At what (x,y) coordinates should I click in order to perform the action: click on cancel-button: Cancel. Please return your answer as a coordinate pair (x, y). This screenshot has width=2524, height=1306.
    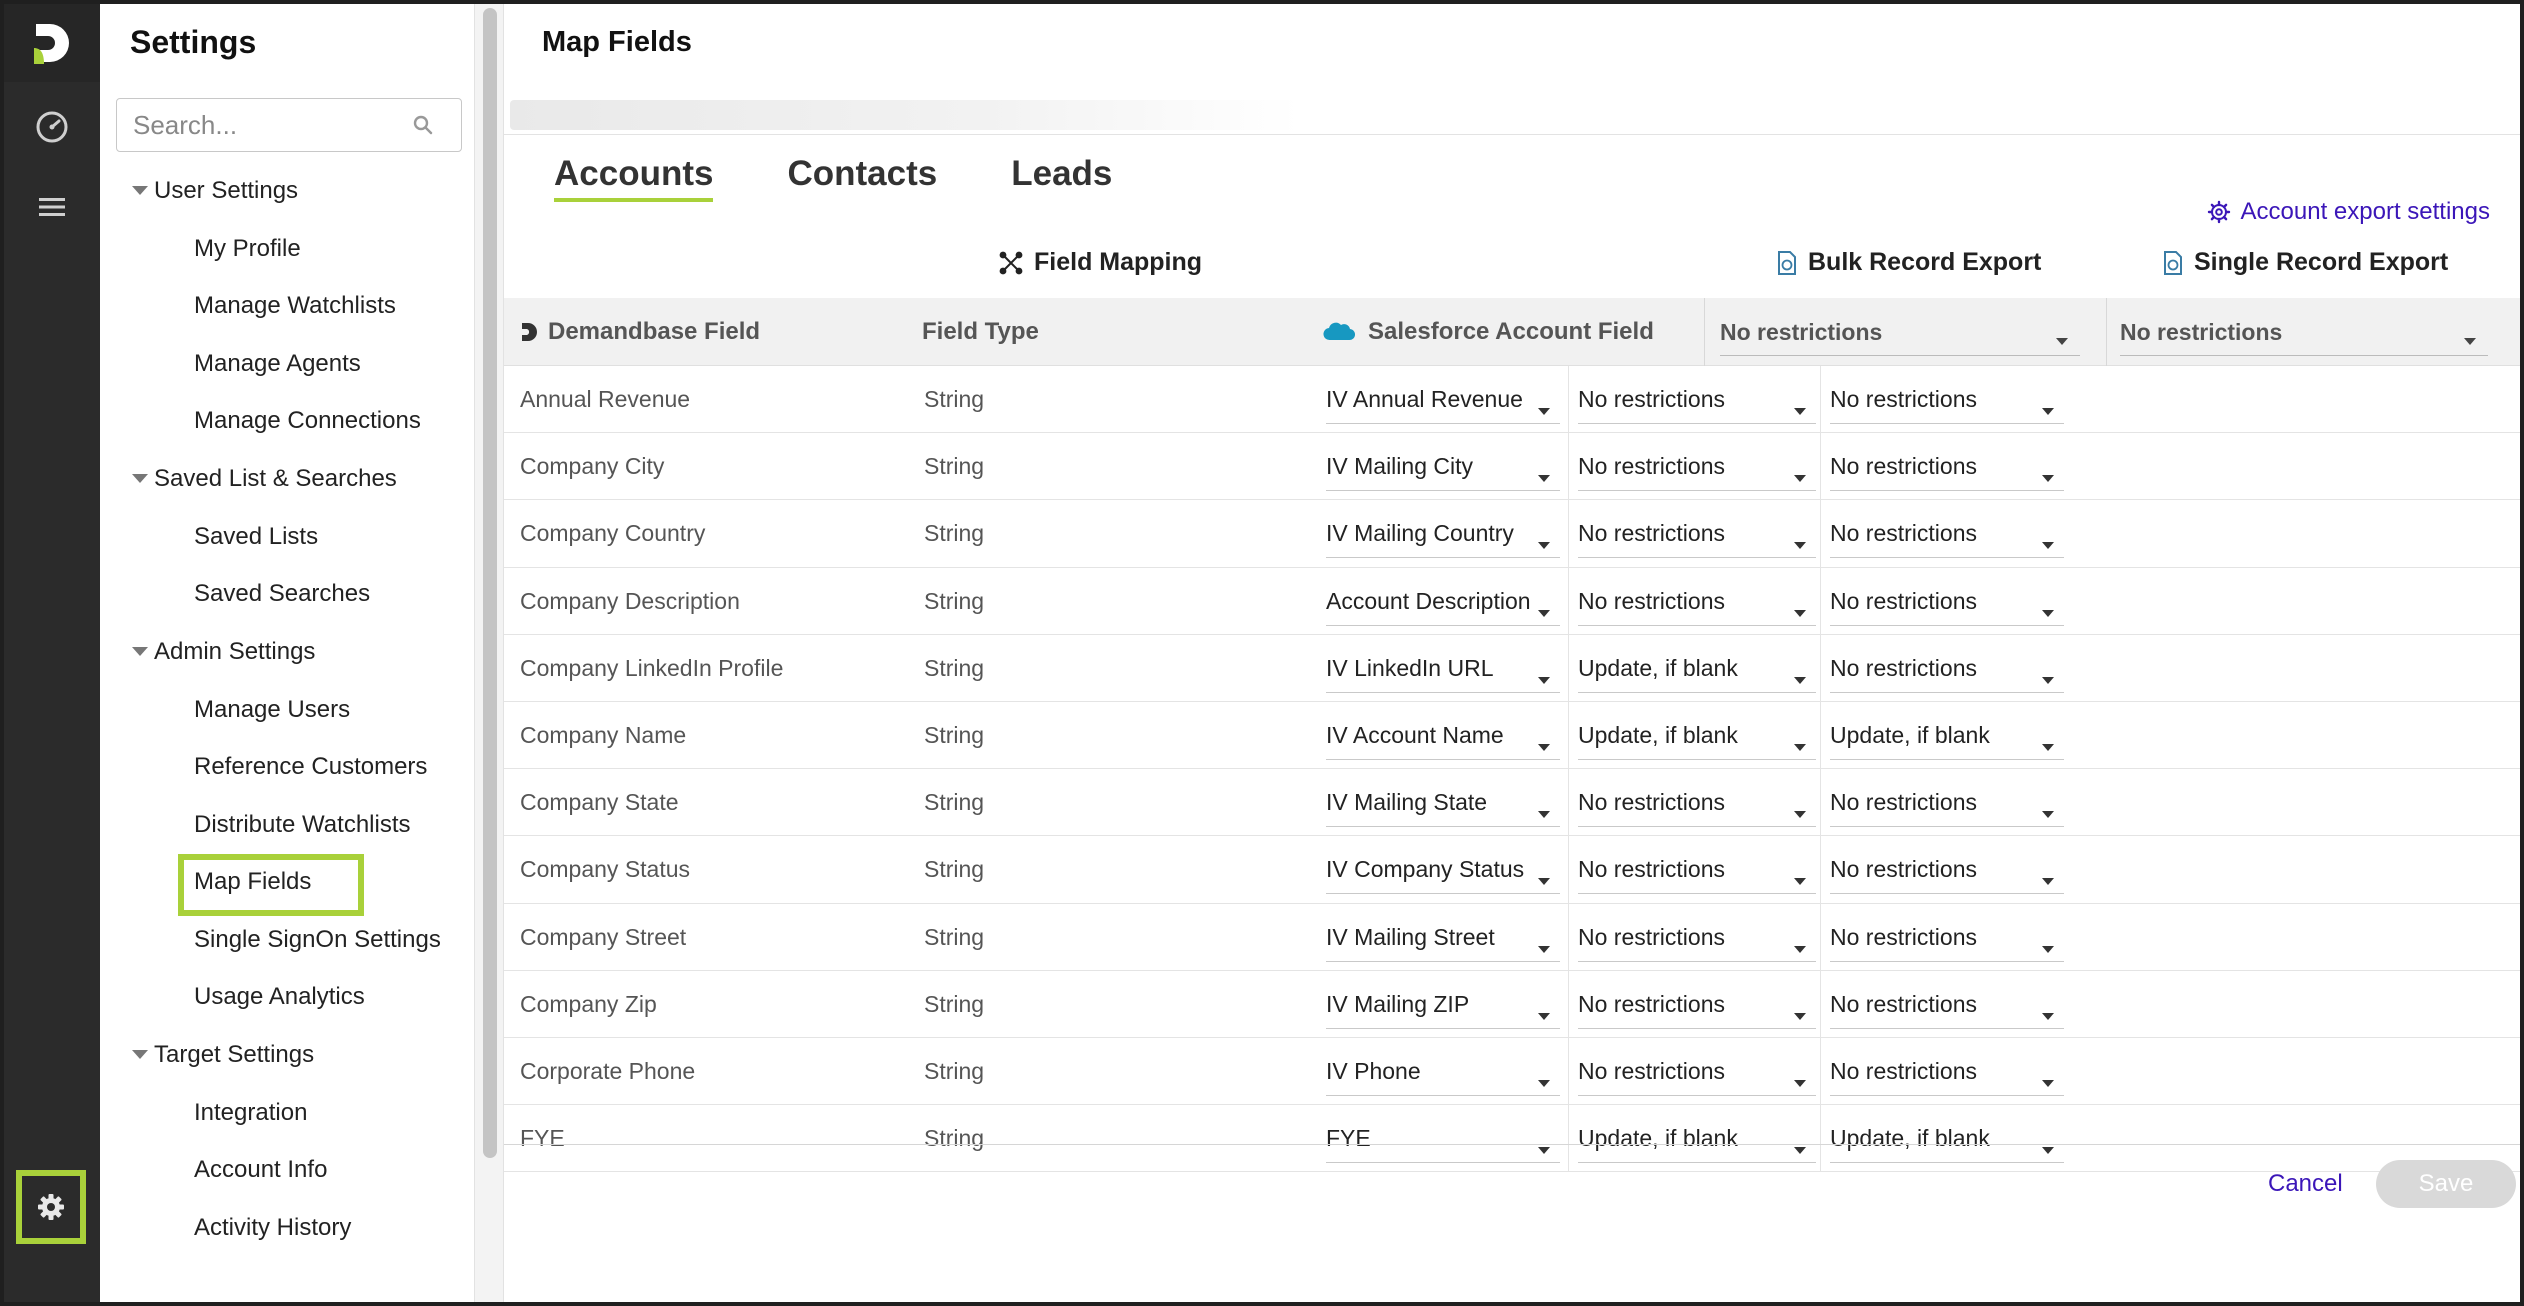
    Looking at the image, I should click on (2305, 1184).